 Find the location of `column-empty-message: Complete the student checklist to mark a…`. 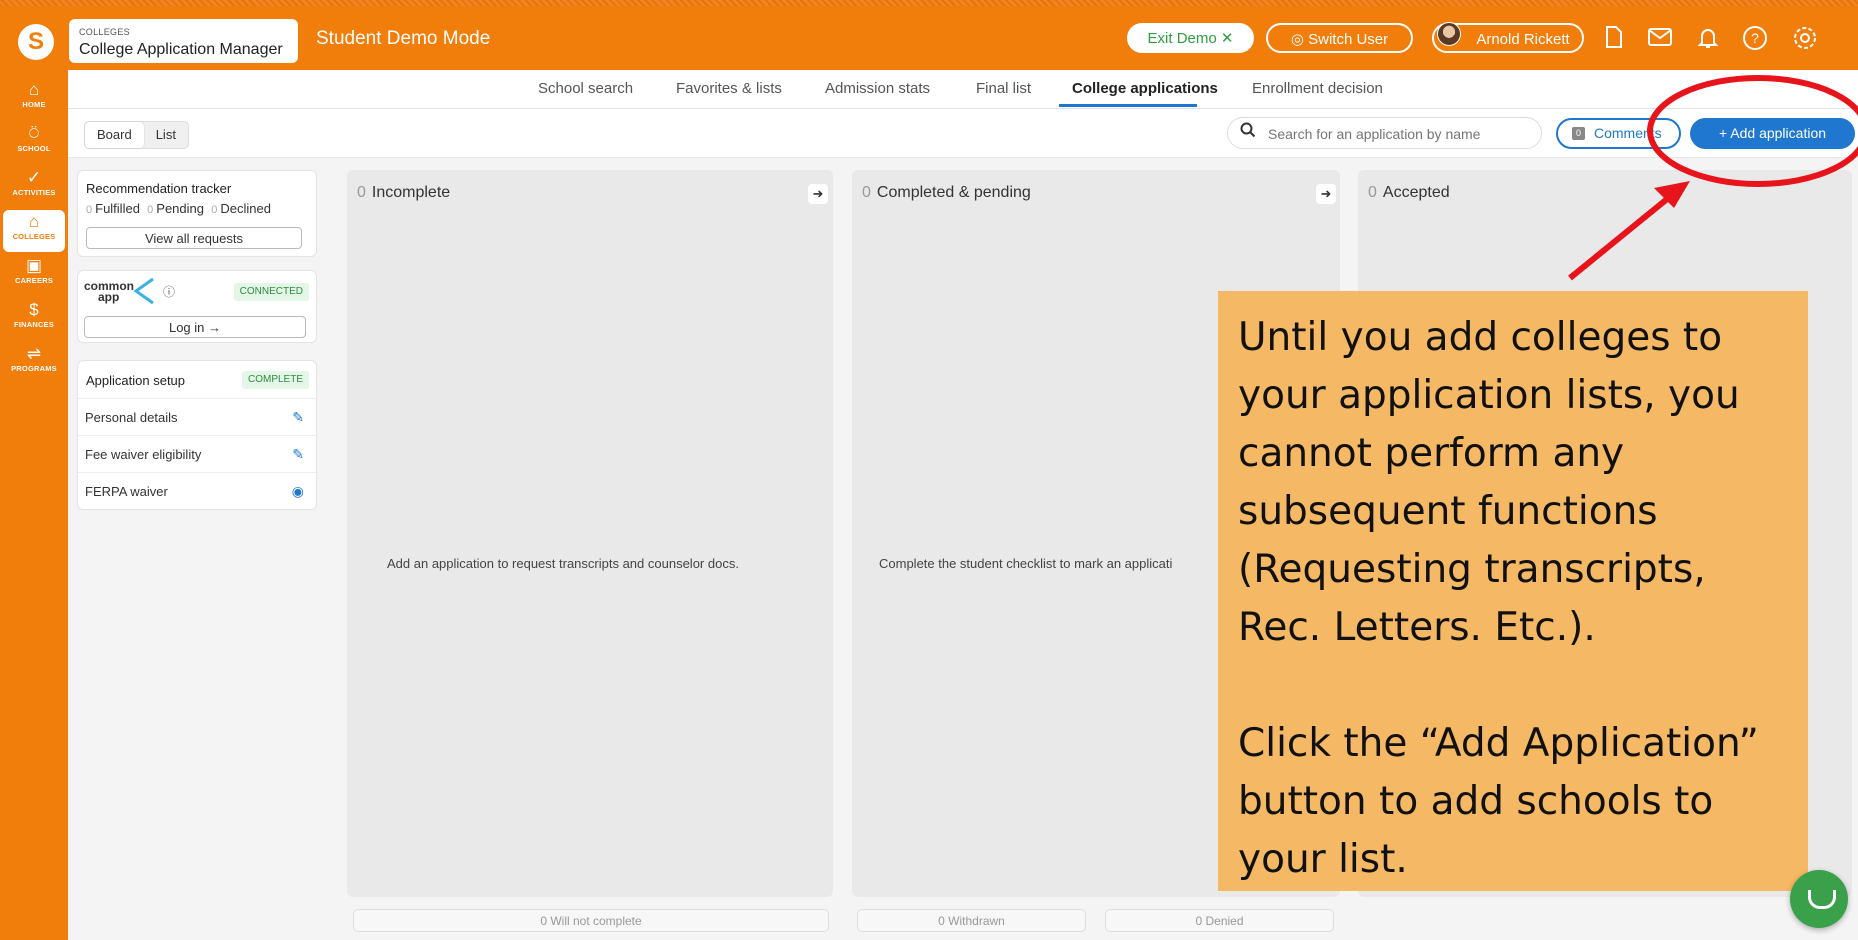

column-empty-message: Complete the student checklist to mark a… is located at coordinates (1026, 563).